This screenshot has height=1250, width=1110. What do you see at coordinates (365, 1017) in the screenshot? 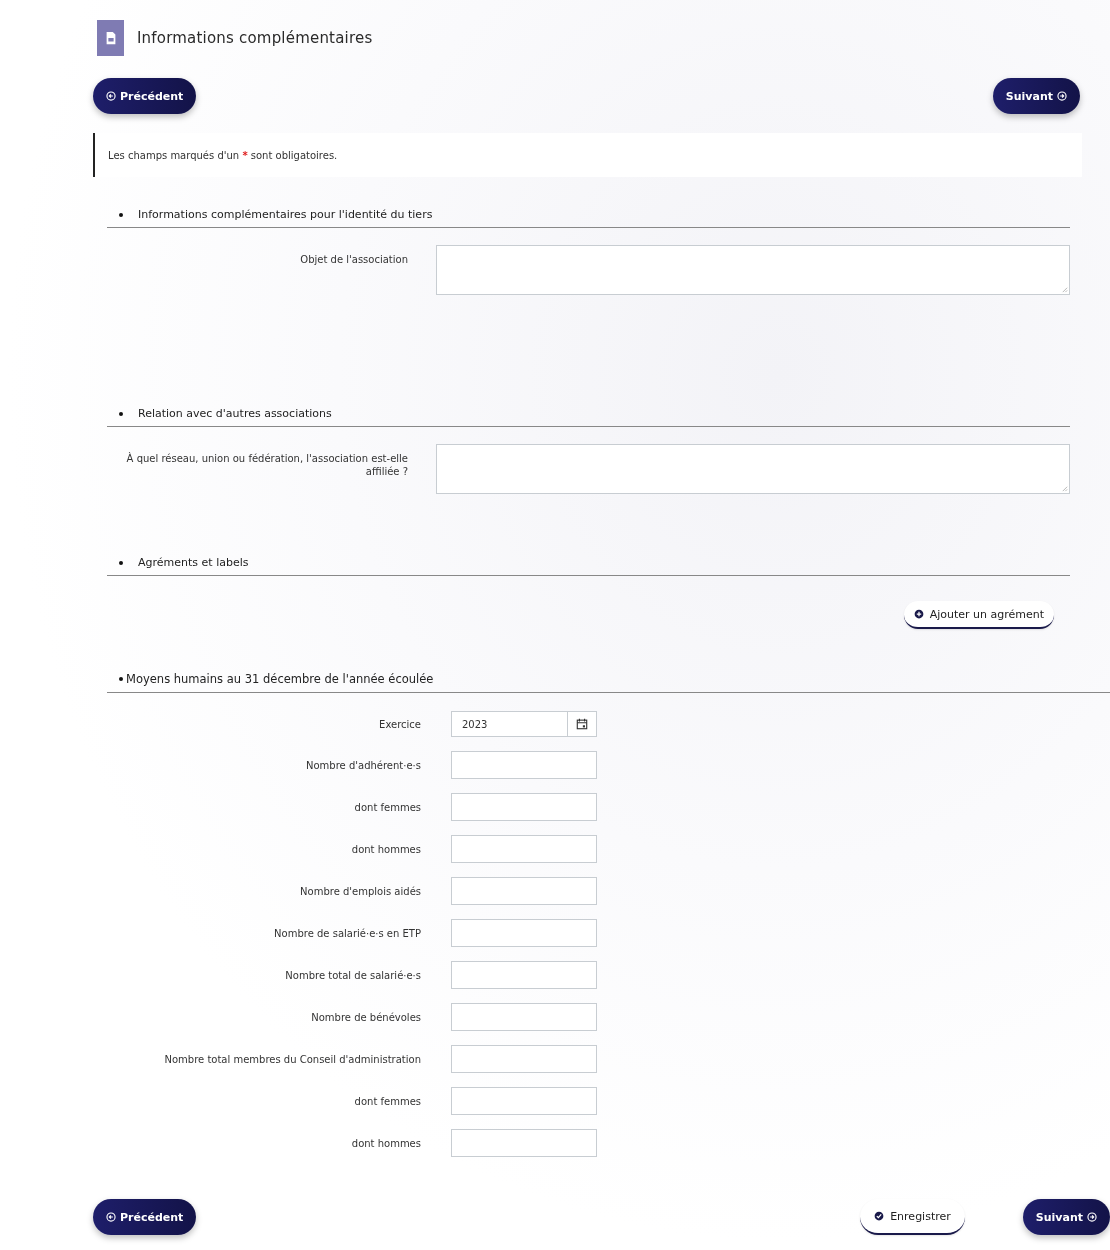
I see `field-label: Nombre de bénévoles` at bounding box center [365, 1017].